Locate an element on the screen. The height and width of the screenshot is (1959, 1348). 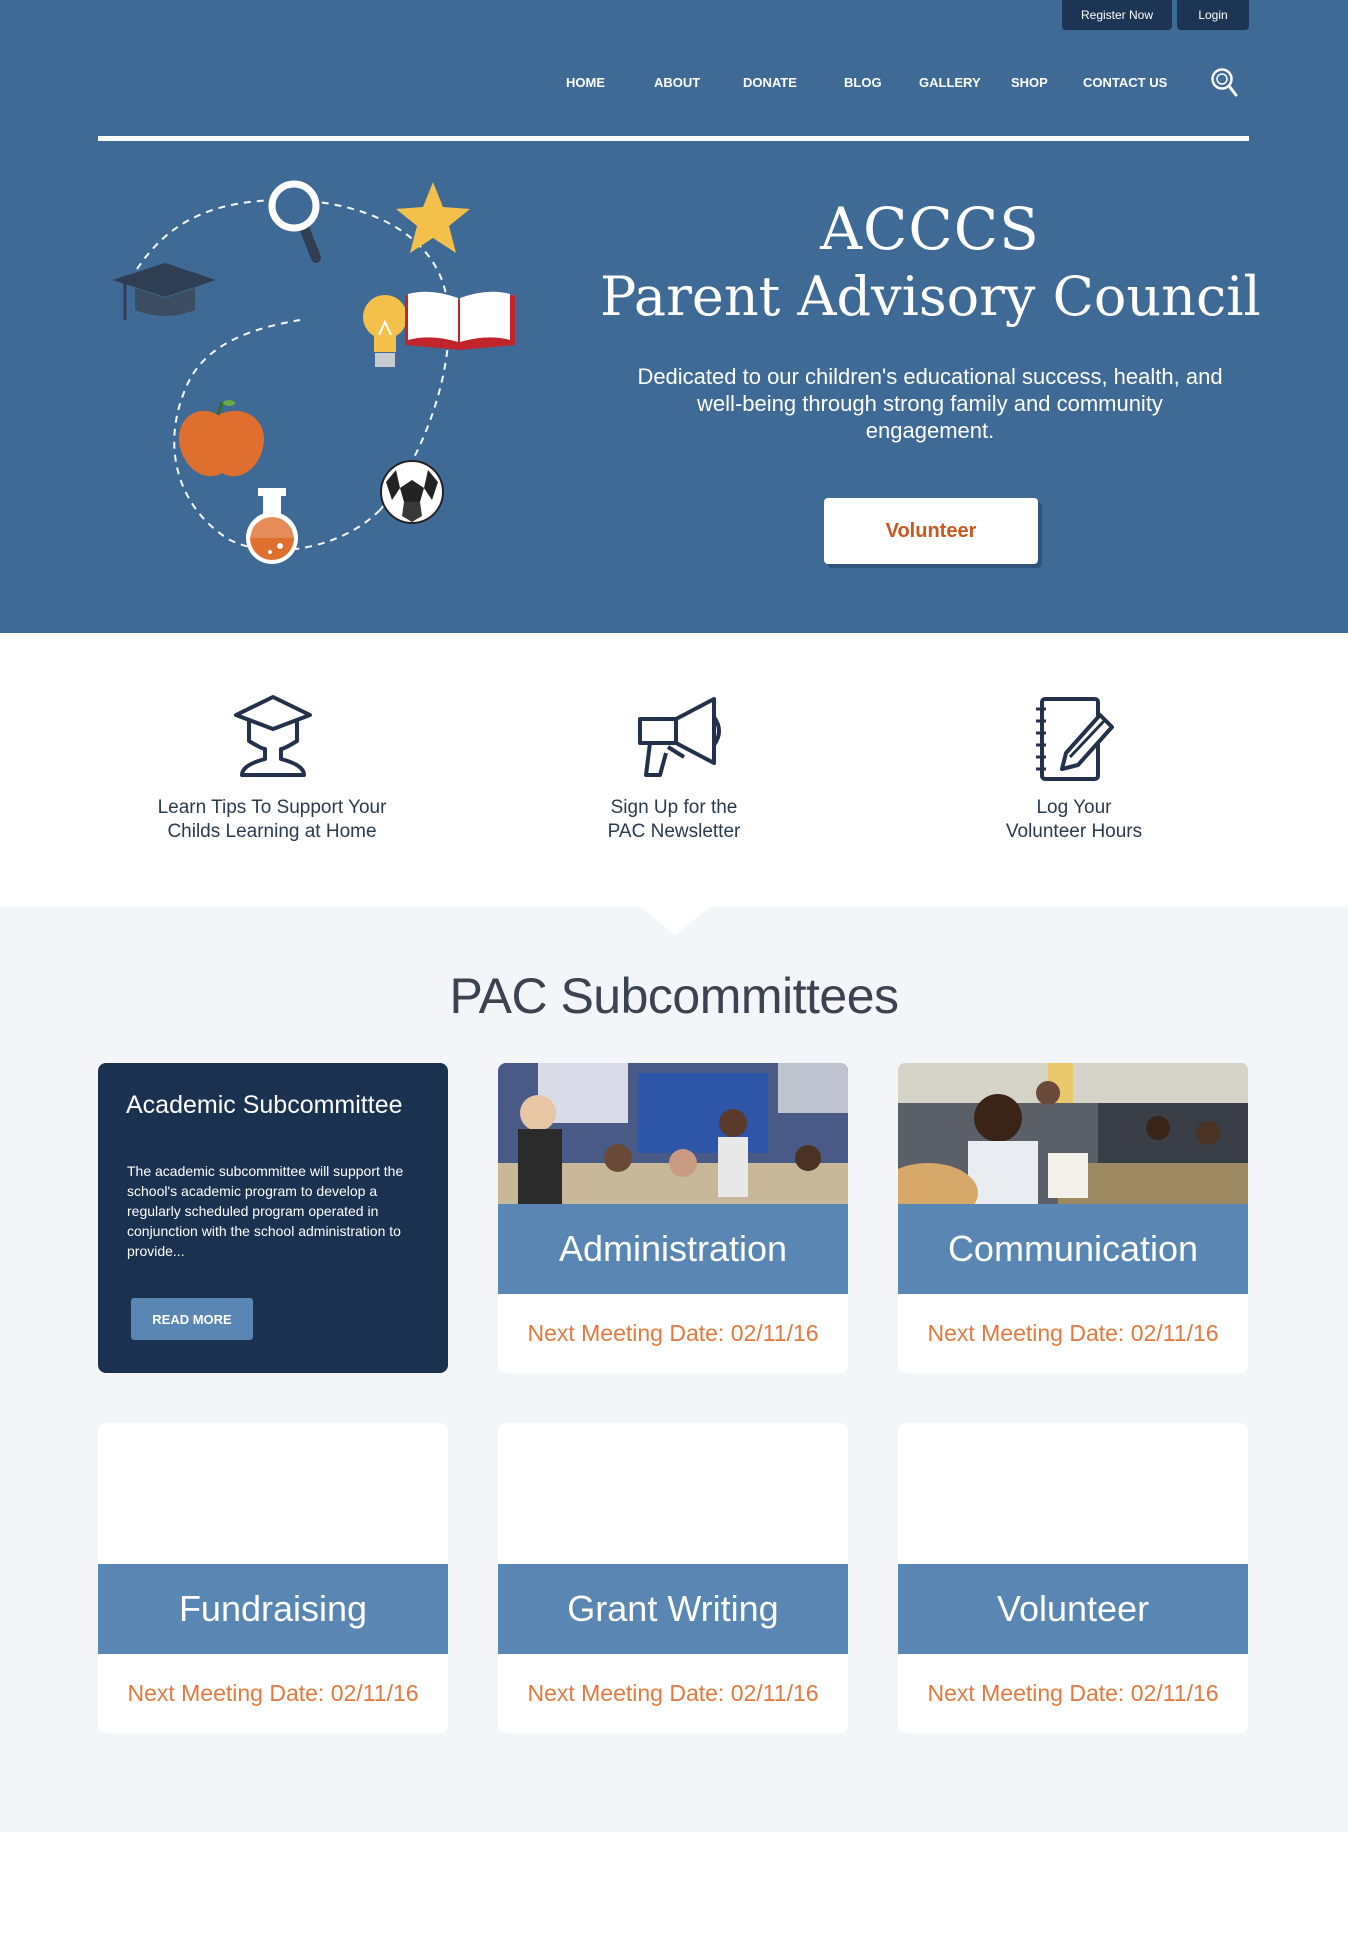
graduation-cap-icon is located at coordinates (164, 291).